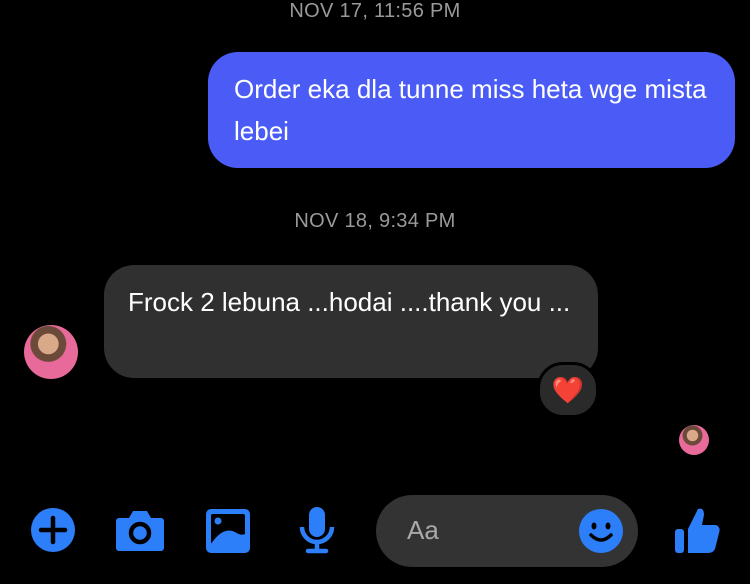  I want to click on heart-icon: ❤️, so click(568, 389).